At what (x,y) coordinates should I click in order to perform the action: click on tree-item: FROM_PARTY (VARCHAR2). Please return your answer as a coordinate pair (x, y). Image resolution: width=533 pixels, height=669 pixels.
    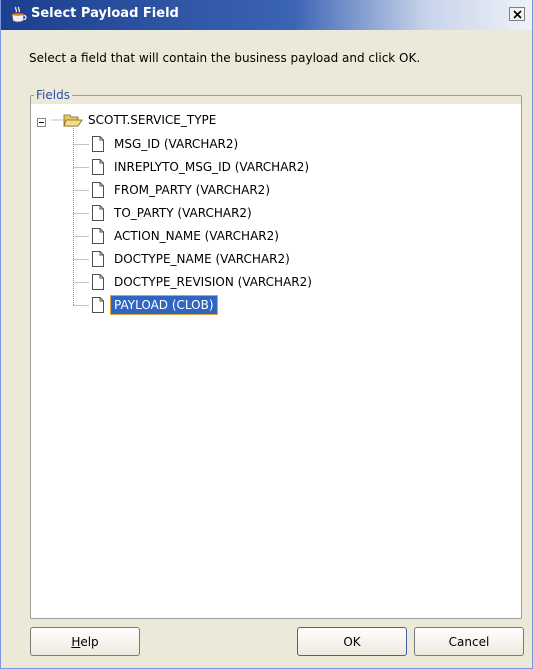
    Looking at the image, I should click on (182, 190).